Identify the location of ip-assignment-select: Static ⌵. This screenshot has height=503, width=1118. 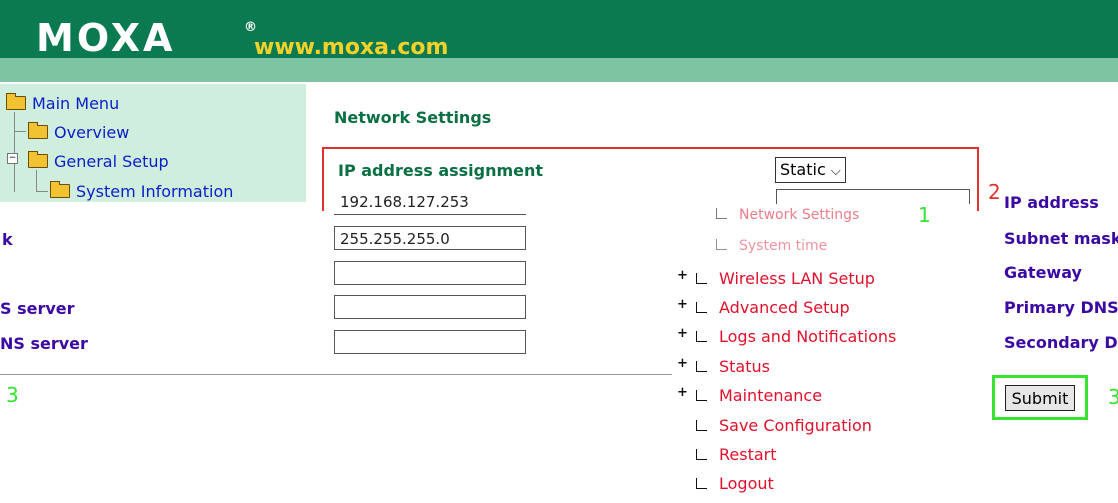
(810, 170).